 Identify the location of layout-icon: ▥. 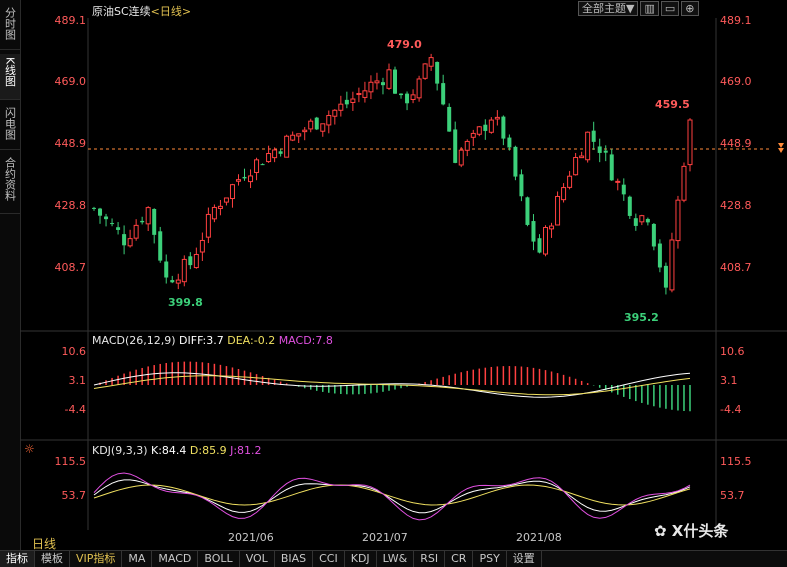
(649, 8).